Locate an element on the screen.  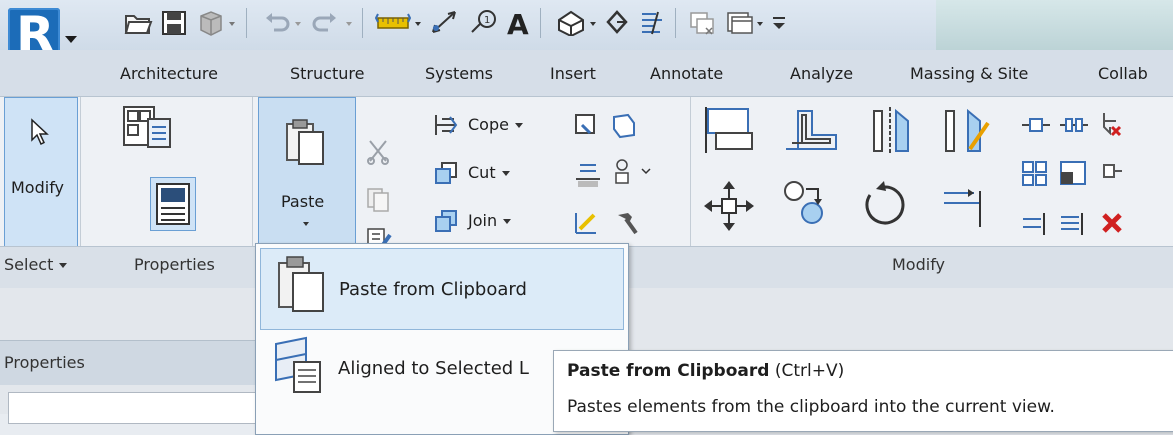
paint-icon is located at coordinates (624, 125).